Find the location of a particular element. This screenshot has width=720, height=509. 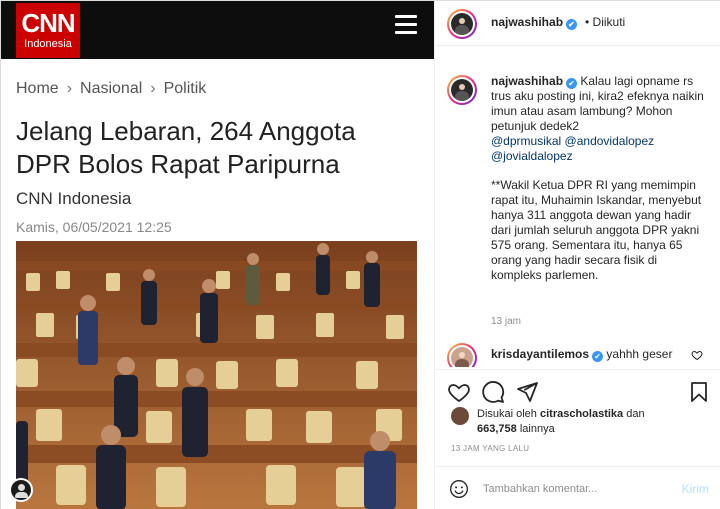

menu-icon is located at coordinates (406, 25).